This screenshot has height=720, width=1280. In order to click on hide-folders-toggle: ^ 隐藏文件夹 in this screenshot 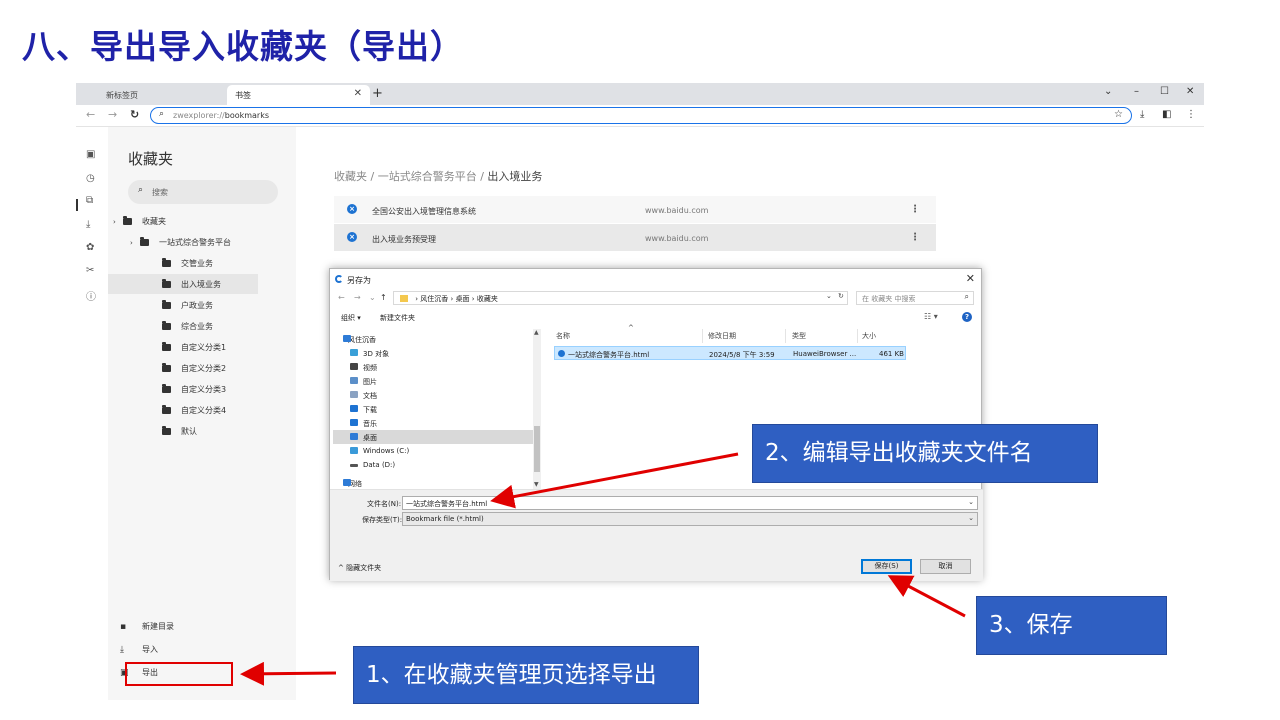, I will do `click(359, 568)`.